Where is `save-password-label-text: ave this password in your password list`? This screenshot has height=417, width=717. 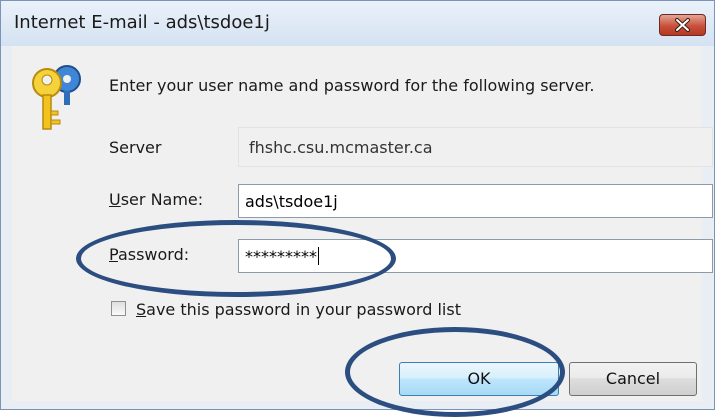 save-password-label-text: ave this password in your password list is located at coordinates (303, 309).